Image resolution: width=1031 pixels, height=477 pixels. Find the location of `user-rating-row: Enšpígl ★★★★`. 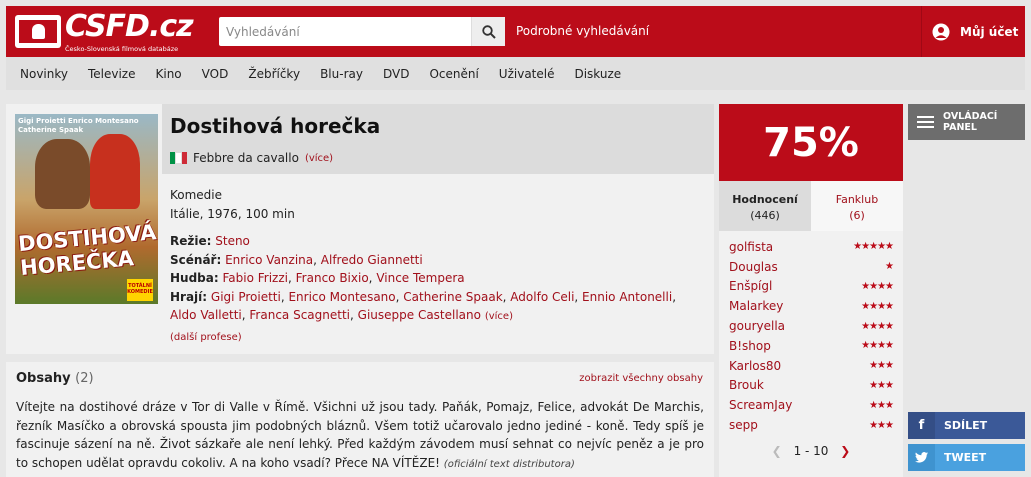

user-rating-row: Enšpígl ★★★★ is located at coordinates (811, 287).